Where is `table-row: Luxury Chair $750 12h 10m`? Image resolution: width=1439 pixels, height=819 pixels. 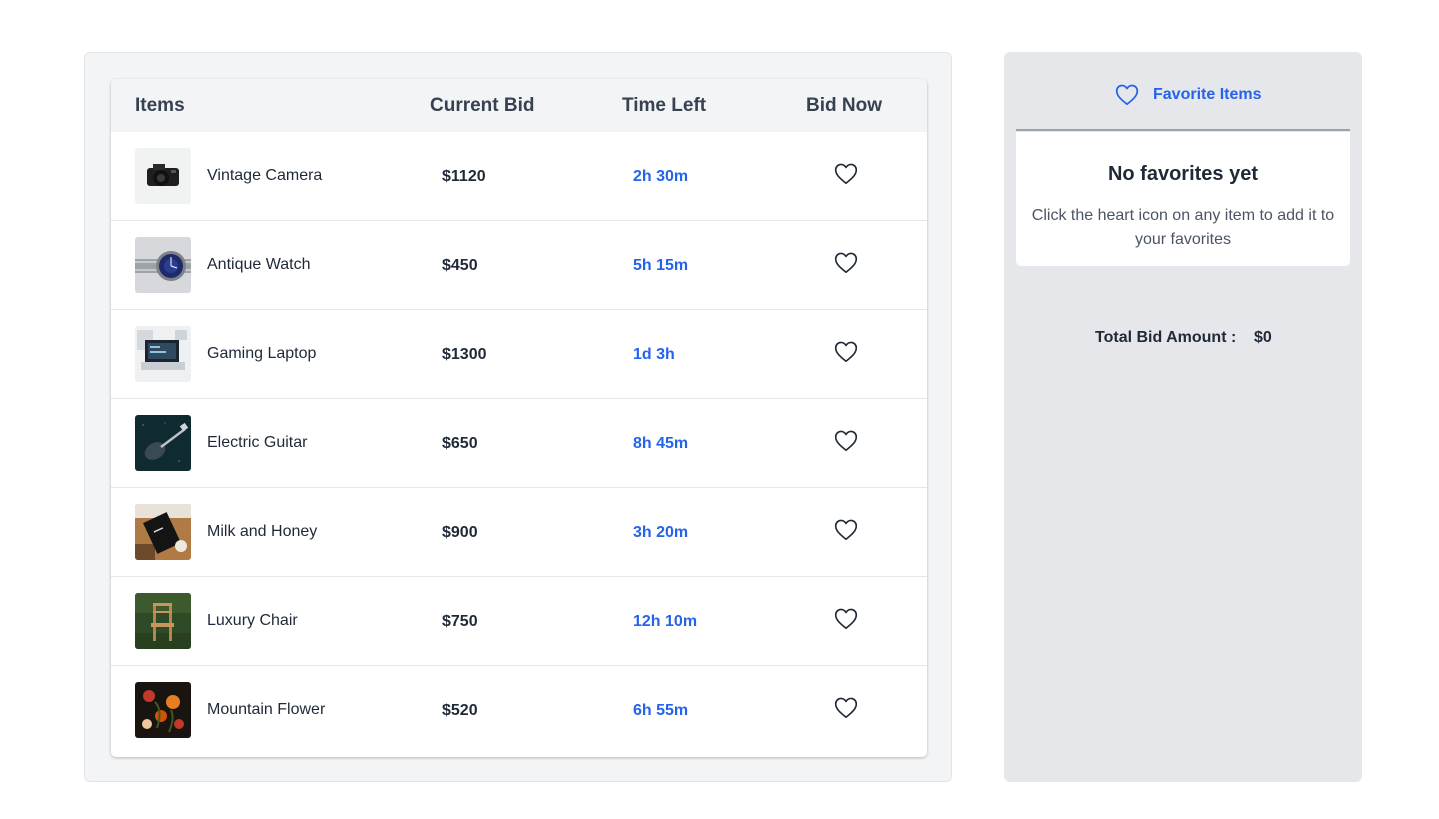
table-row: Luxury Chair $750 12h 10m is located at coordinates (519, 621).